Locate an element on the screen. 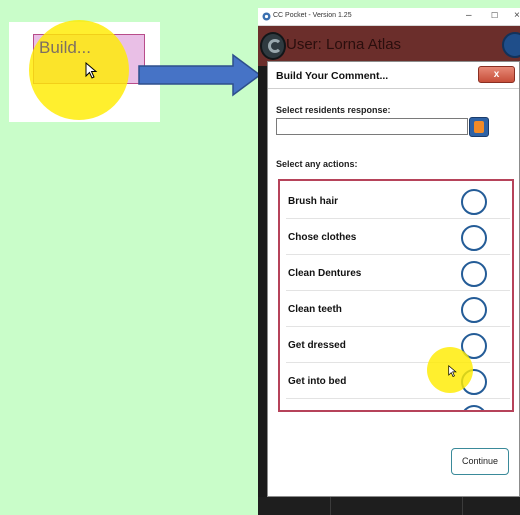 The height and width of the screenshot is (515, 520). actions-label: Select any actions: is located at coordinates (317, 164).